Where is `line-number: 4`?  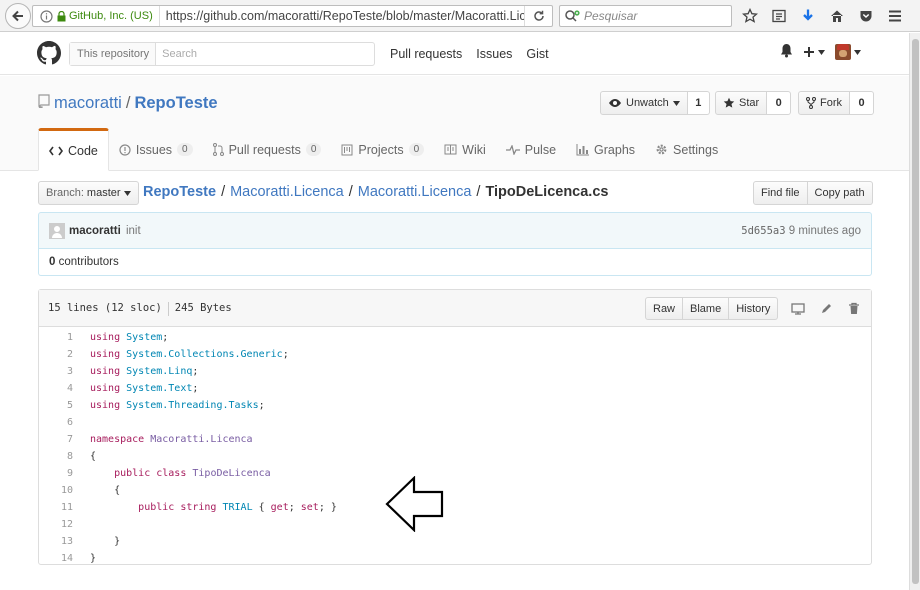 line-number: 4 is located at coordinates (59, 388).